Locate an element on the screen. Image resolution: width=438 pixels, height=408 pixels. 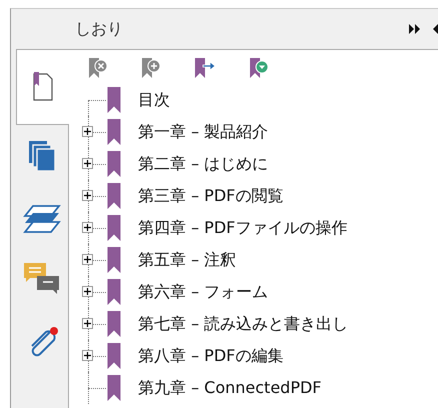
panel-title: しおり is located at coordinates (99, 29).